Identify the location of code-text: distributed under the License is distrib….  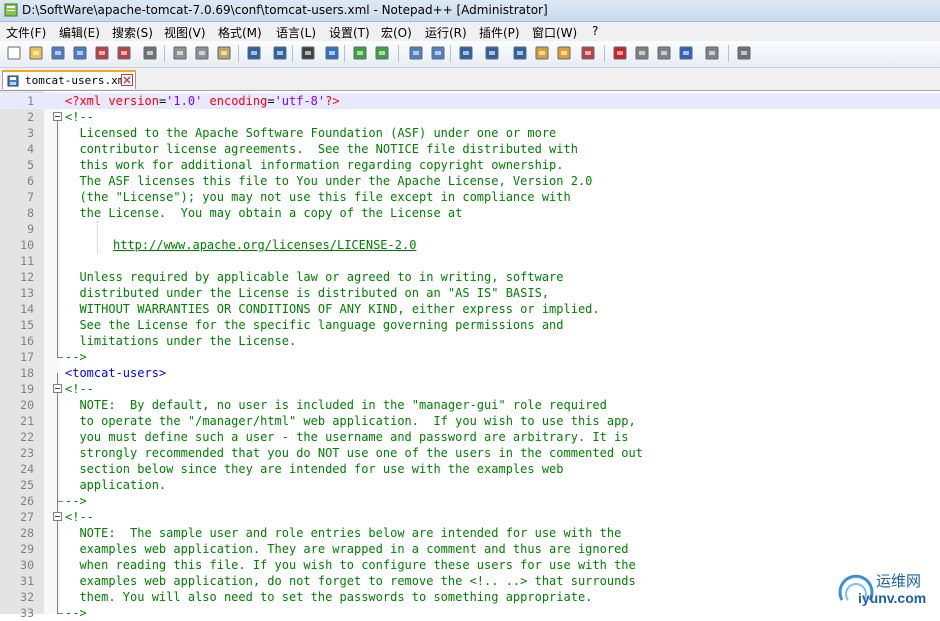
(307, 293).